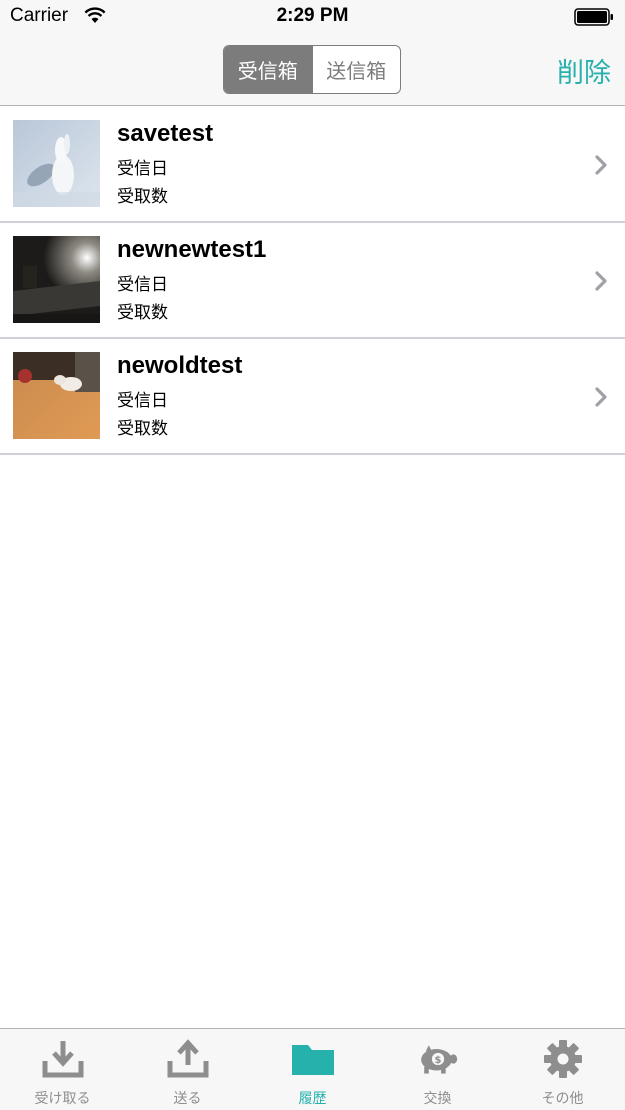 This screenshot has height=1110, width=625. What do you see at coordinates (562, 1099) in the screenshot?
I see `tab-label: その他` at bounding box center [562, 1099].